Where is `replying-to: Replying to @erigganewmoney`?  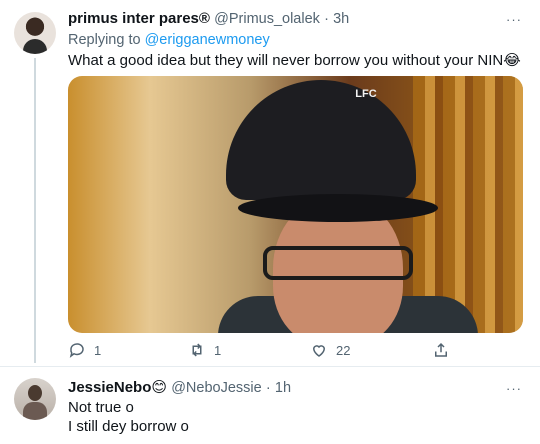
replying-to: Replying to @erigganewmoney is located at coordinates (169, 40).